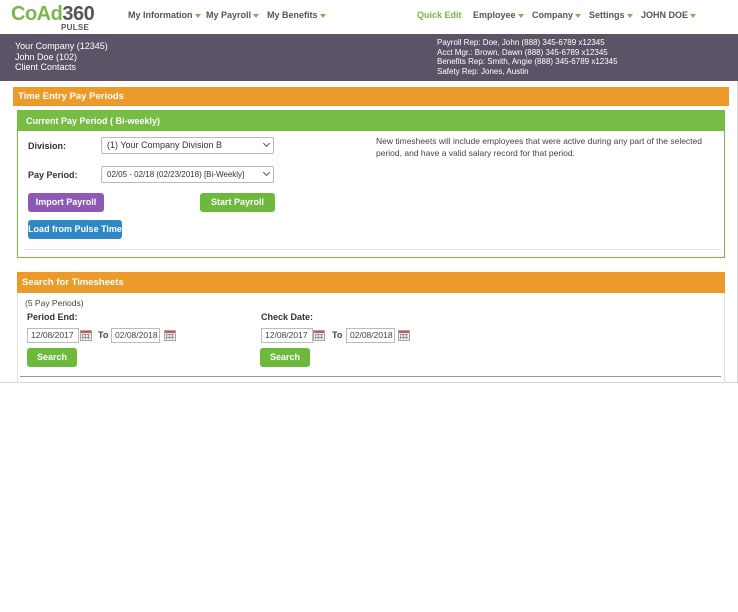 The image size is (738, 612). I want to click on check-date-label: Check Date:, so click(287, 317).